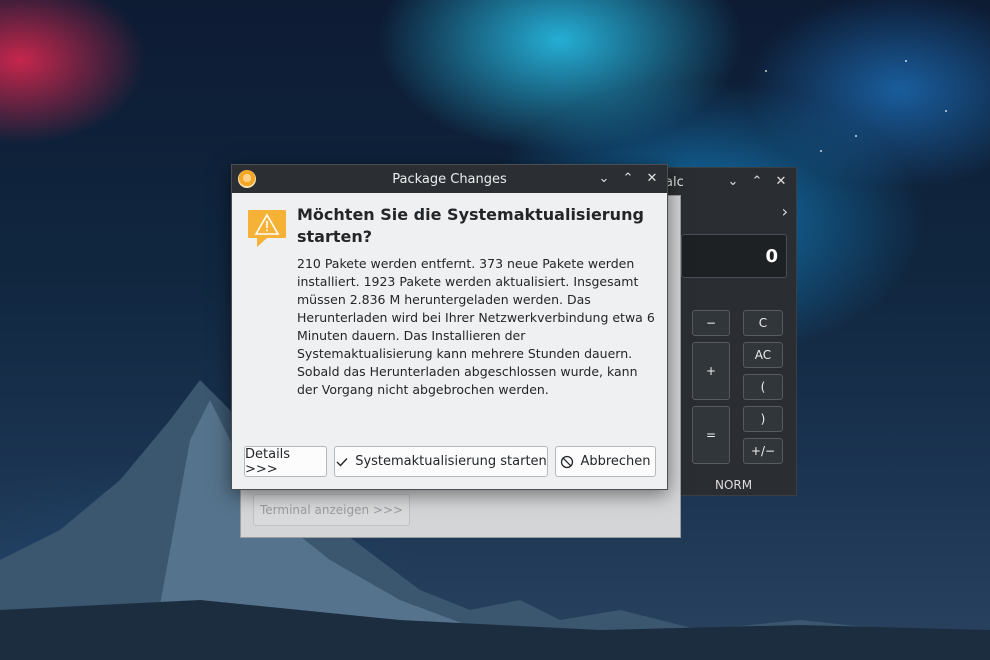 The width and height of the screenshot is (990, 660). I want to click on start-update-button: Systemaktualisierung starten, so click(441, 461).